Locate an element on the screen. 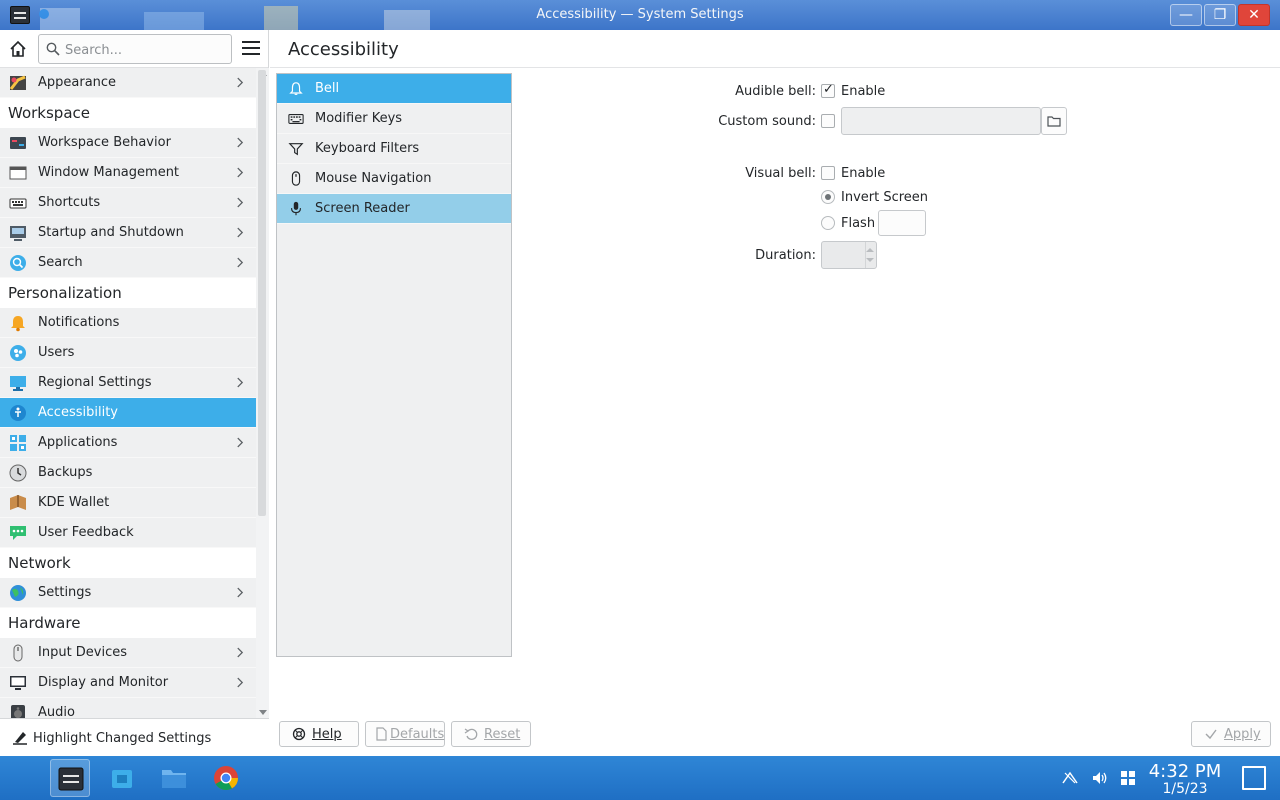  globe-icon is located at coordinates (18, 593).